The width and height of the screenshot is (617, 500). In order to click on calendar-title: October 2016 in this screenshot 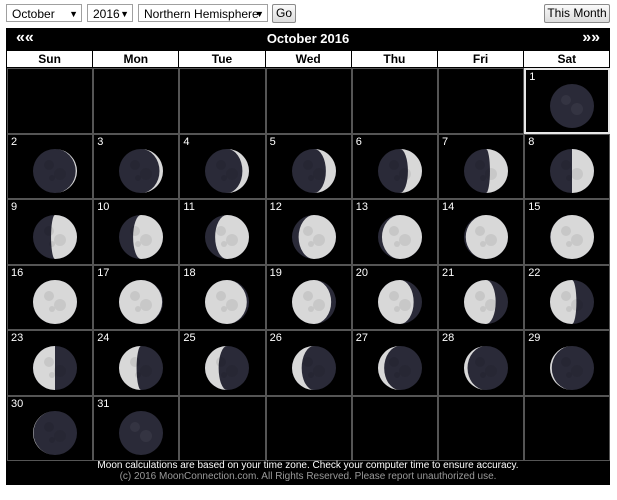, I will do `click(308, 38)`.